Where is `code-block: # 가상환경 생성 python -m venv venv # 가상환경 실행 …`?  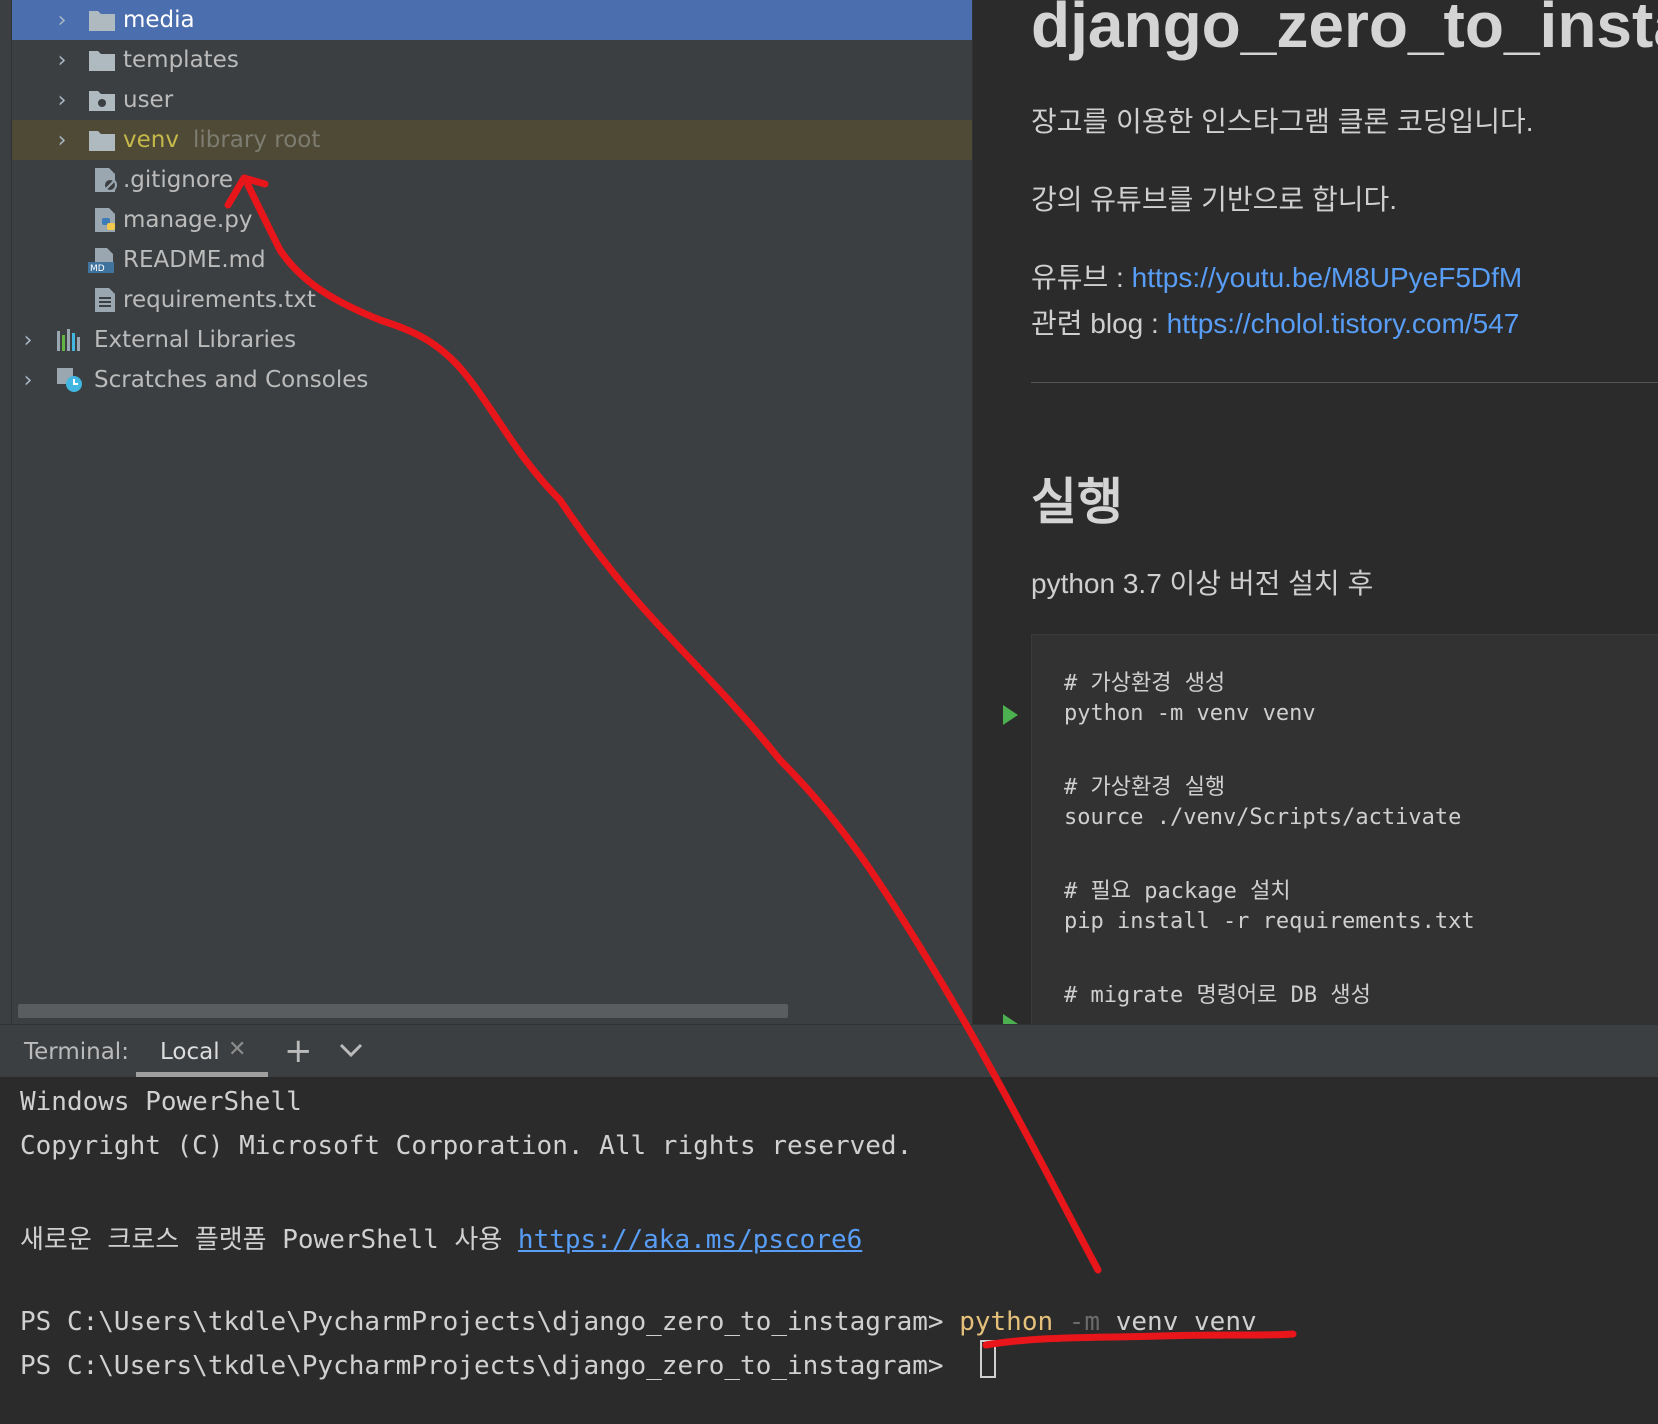
code-block: # 가상환경 생성 python -m venv venv # 가상환경 실행 … is located at coordinates (1344, 829).